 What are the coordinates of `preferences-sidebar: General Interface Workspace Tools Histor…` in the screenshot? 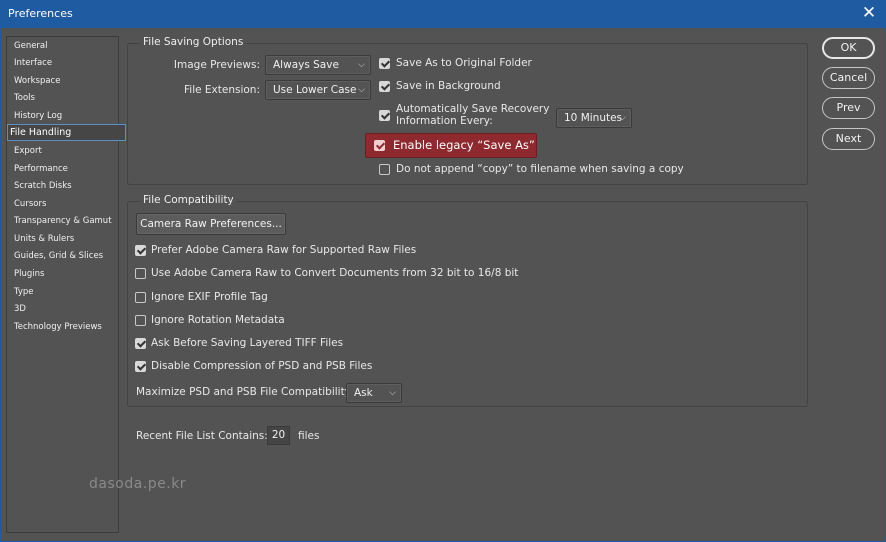 It's located at (66, 284).